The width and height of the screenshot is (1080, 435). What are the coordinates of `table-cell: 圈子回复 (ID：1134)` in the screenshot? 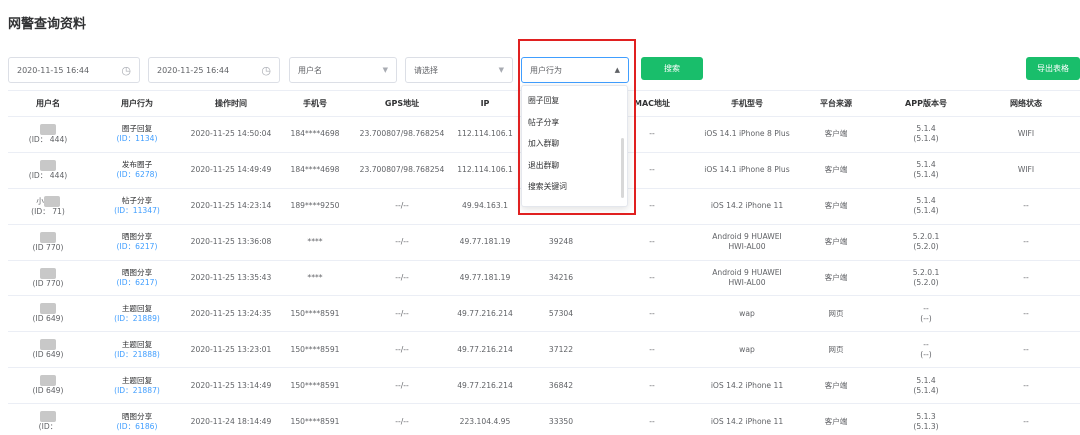 It's located at (137, 134).